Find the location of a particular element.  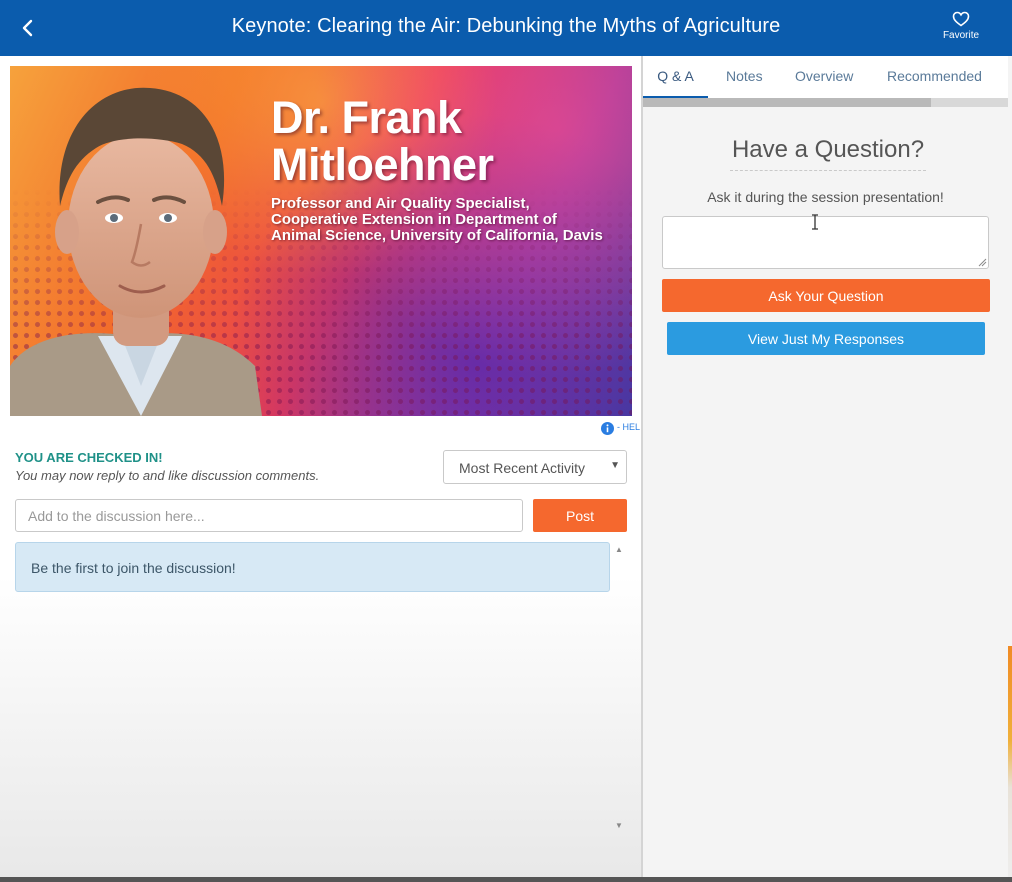

ask-question-button: Ask Your Question is located at coordinates (826, 295).